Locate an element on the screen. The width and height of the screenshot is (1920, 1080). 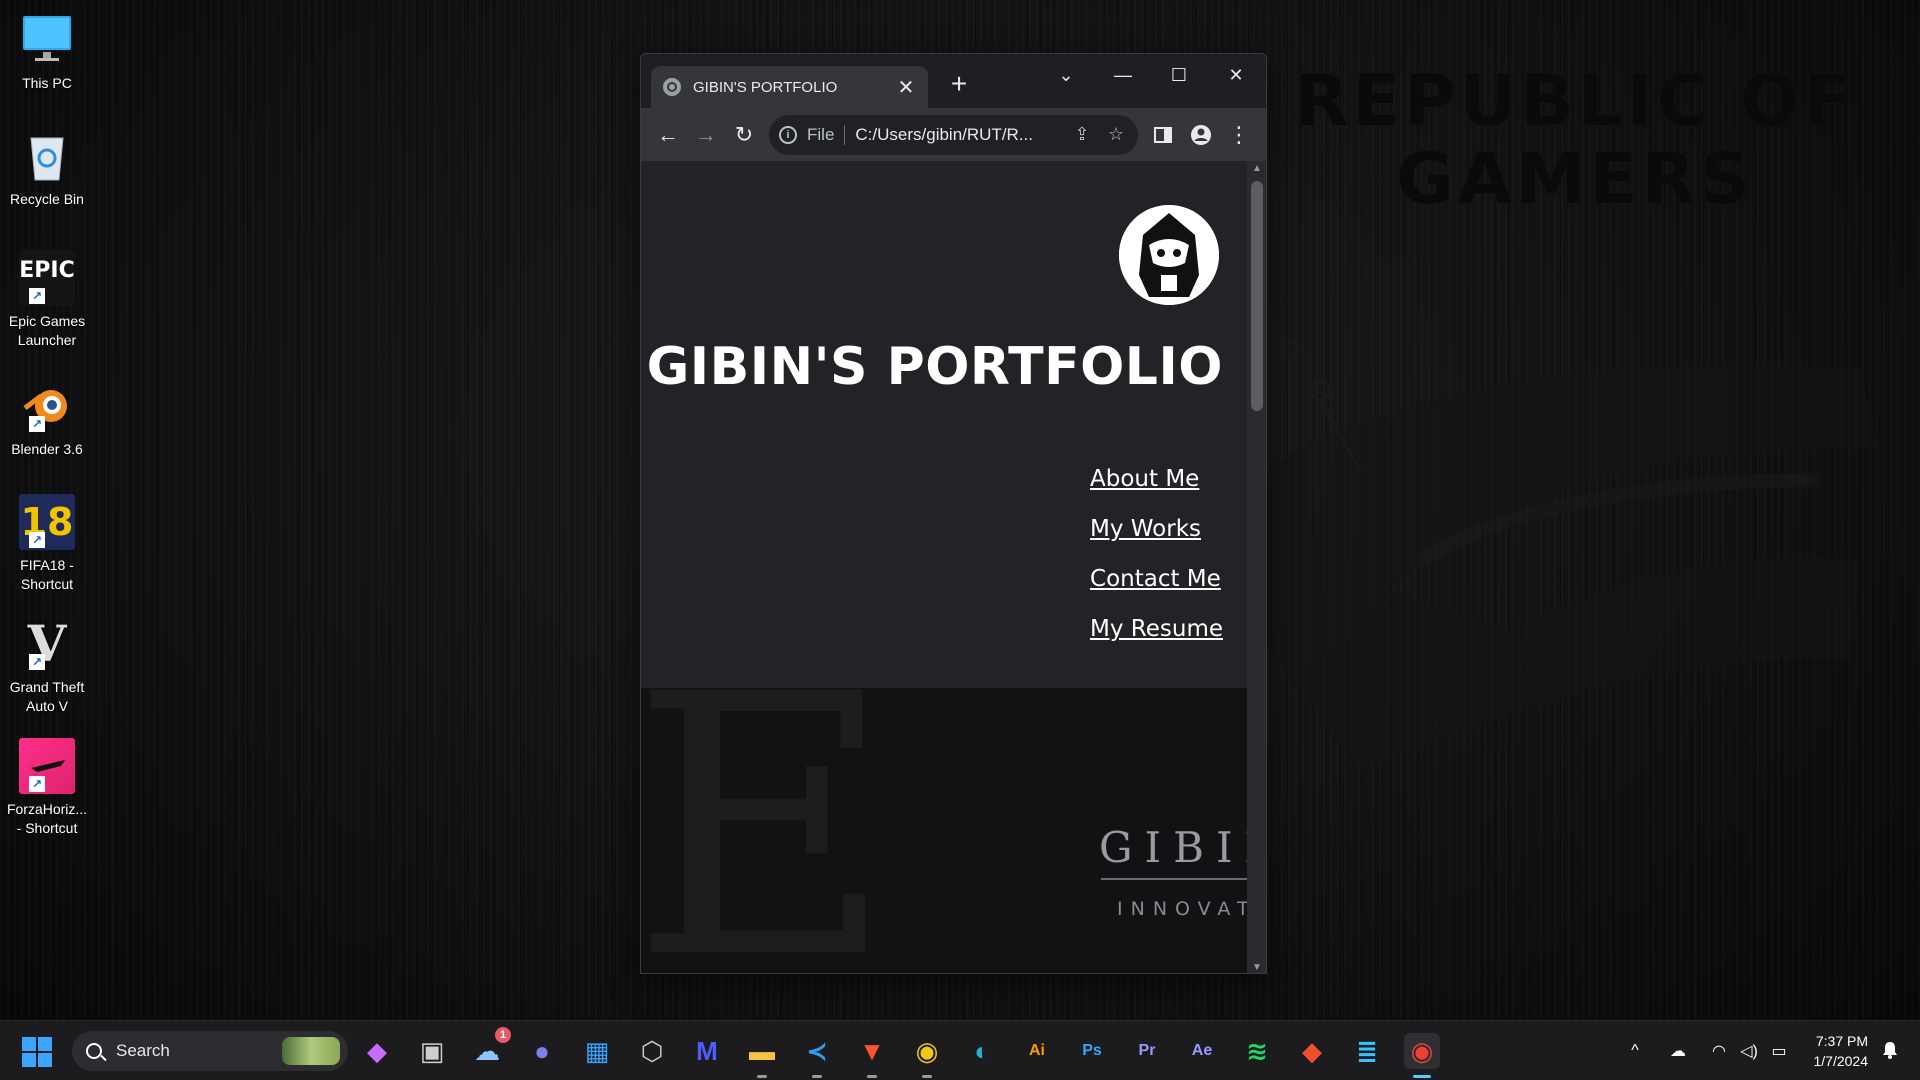
browser-tabbar: GIBIN'S PORTFOLIO ✕ + ⌄ — ☐ ✕ is located at coordinates (953, 81).